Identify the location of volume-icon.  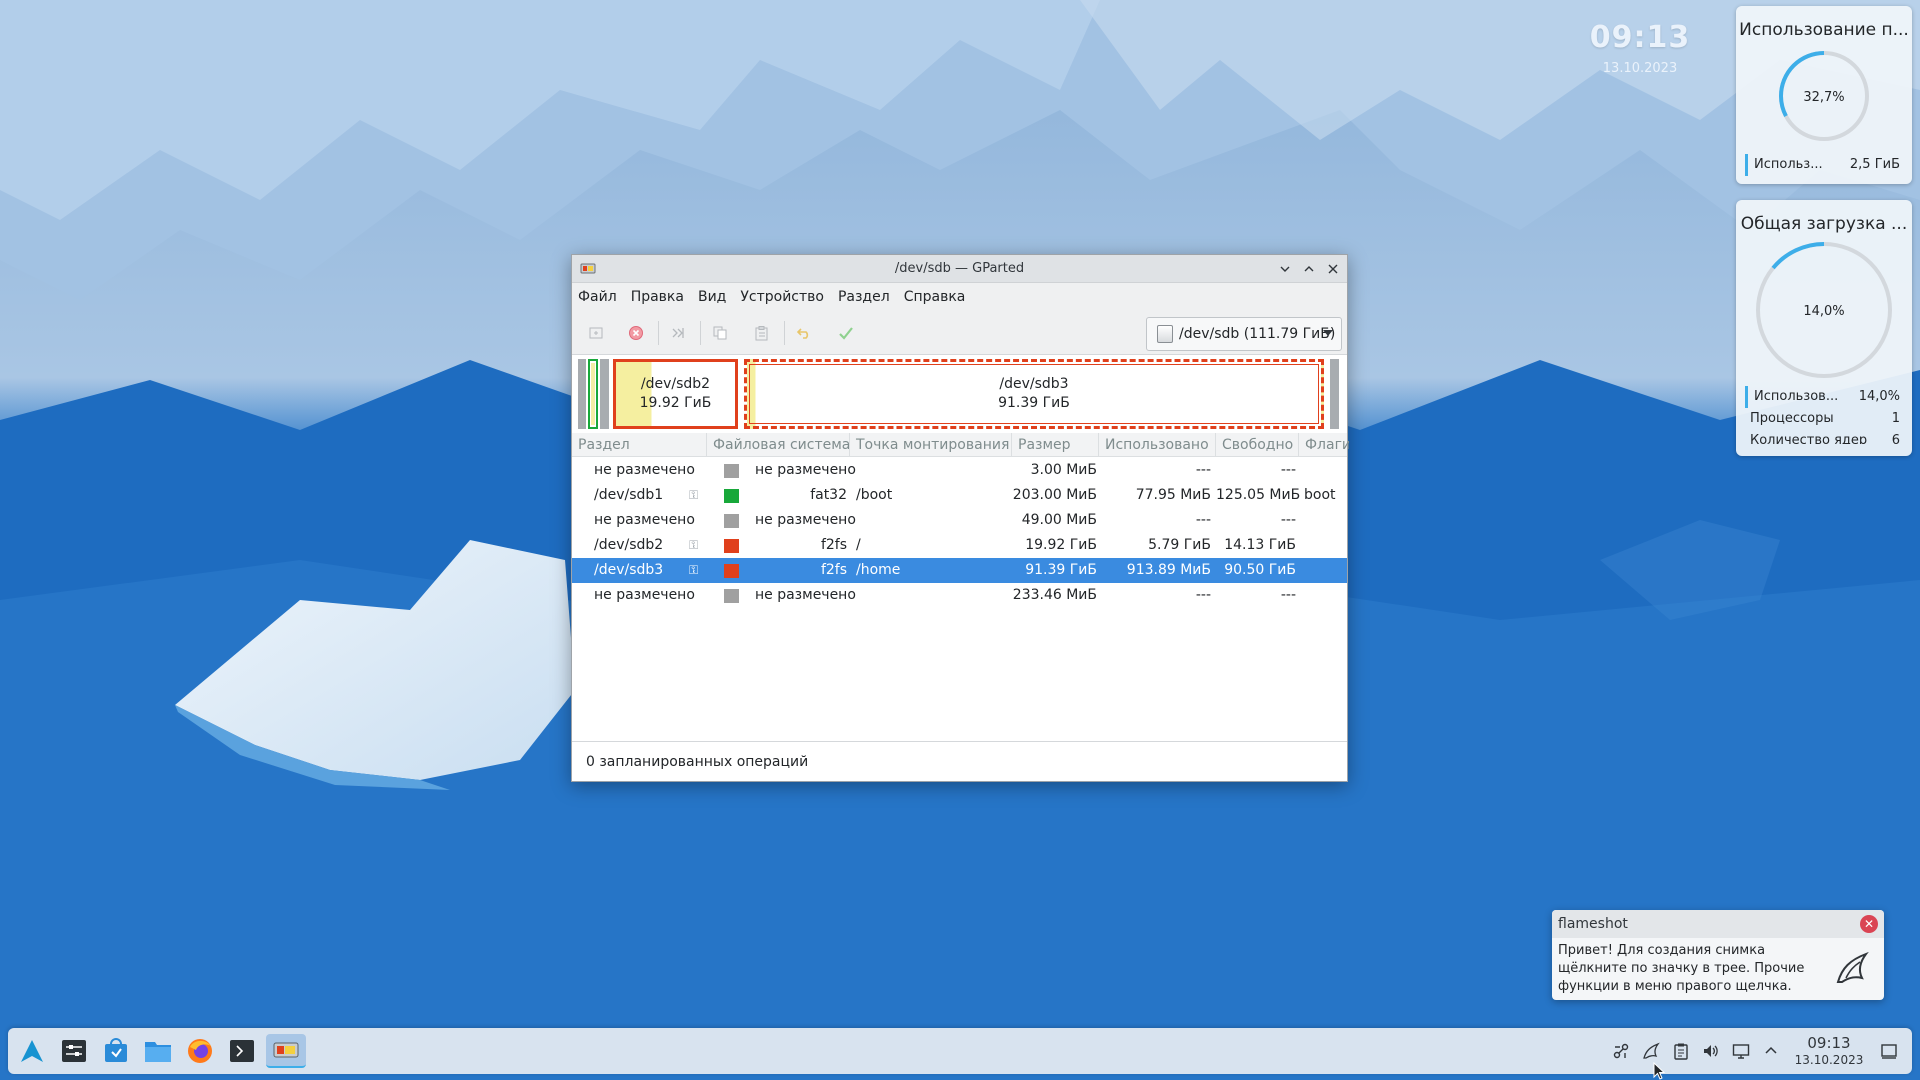
(1711, 1051).